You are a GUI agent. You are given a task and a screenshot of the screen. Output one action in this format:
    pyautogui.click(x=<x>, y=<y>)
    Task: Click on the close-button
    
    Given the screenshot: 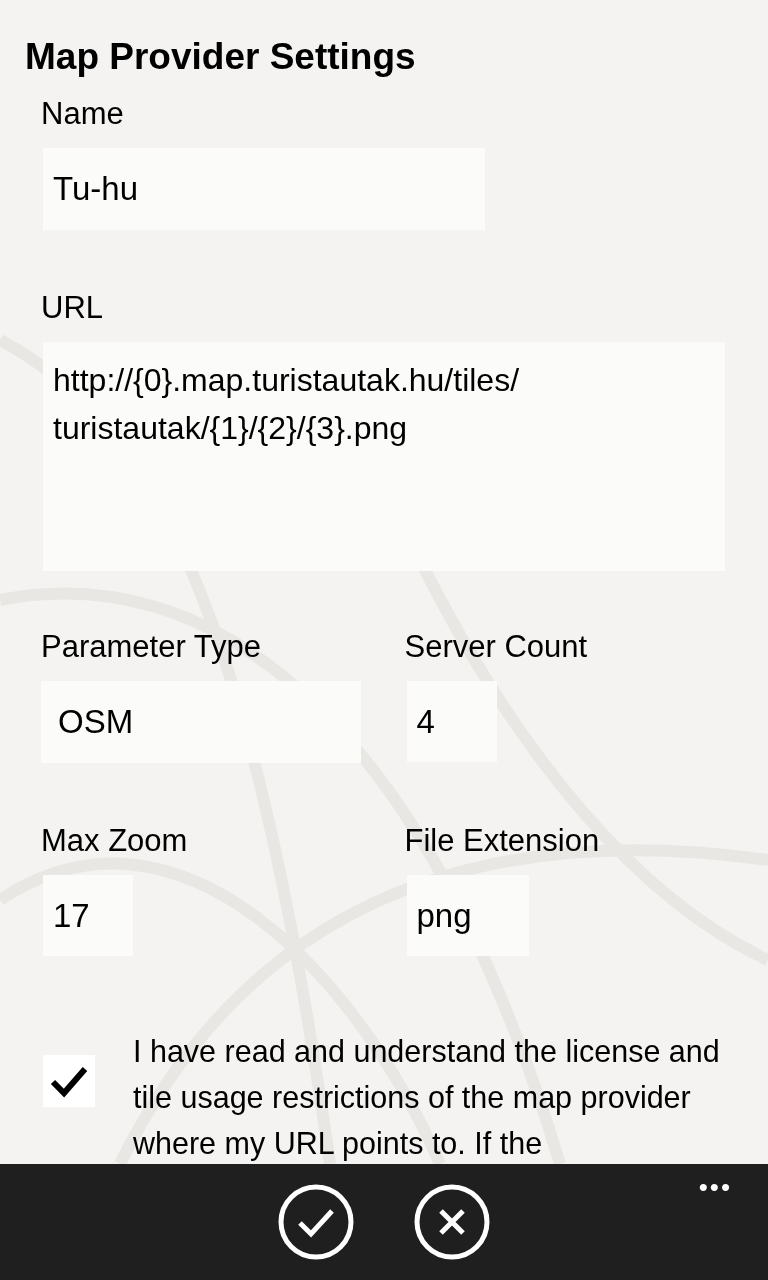 What is the action you would take?
    pyautogui.click(x=452, y=1222)
    